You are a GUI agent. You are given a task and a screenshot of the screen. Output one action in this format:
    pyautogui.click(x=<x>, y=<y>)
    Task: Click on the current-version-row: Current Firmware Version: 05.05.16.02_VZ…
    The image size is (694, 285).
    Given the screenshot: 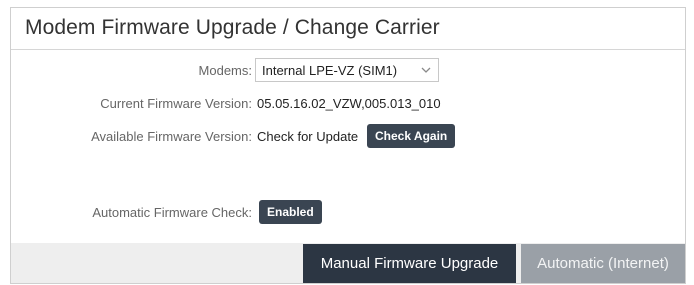 What is the action you would take?
    pyautogui.click(x=348, y=104)
    